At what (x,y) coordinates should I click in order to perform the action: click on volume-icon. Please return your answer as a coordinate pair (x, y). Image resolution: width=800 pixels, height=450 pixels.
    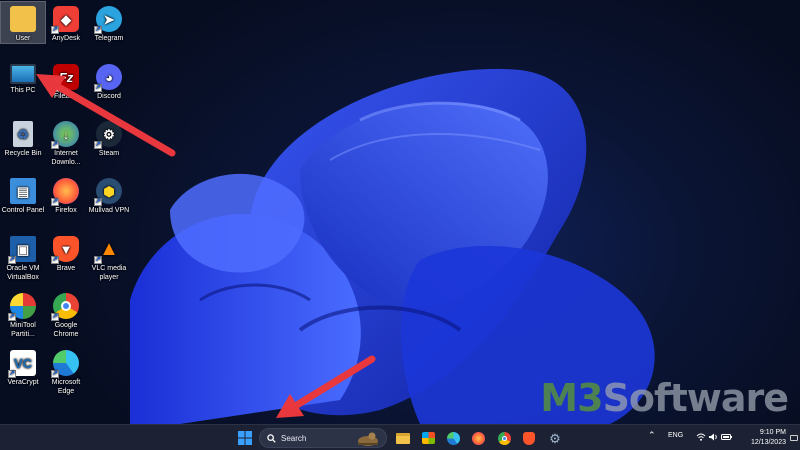
    Looking at the image, I should click on (714, 437).